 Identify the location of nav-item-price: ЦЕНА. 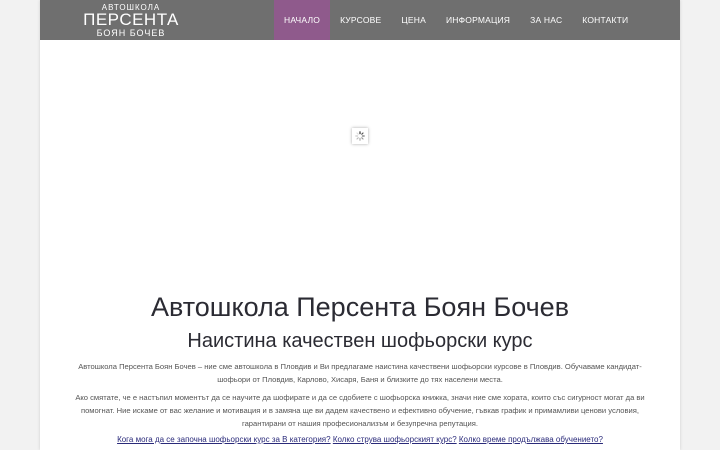
(413, 20).